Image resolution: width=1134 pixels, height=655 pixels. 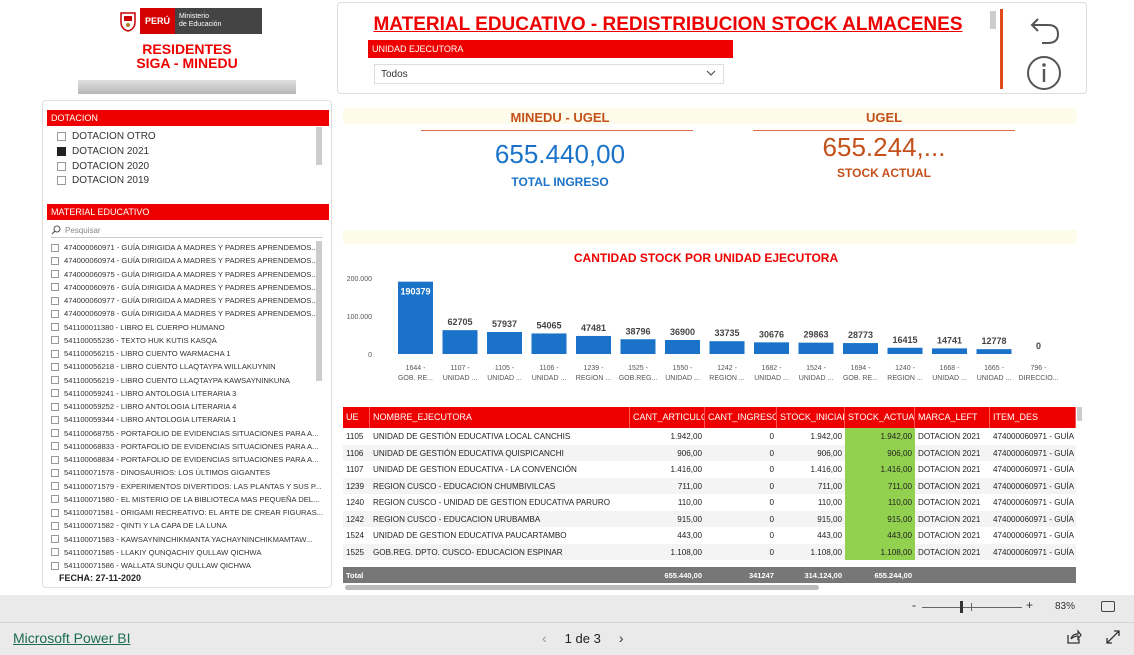 I want to click on zoom-in-button: +, so click(x=1029, y=605).